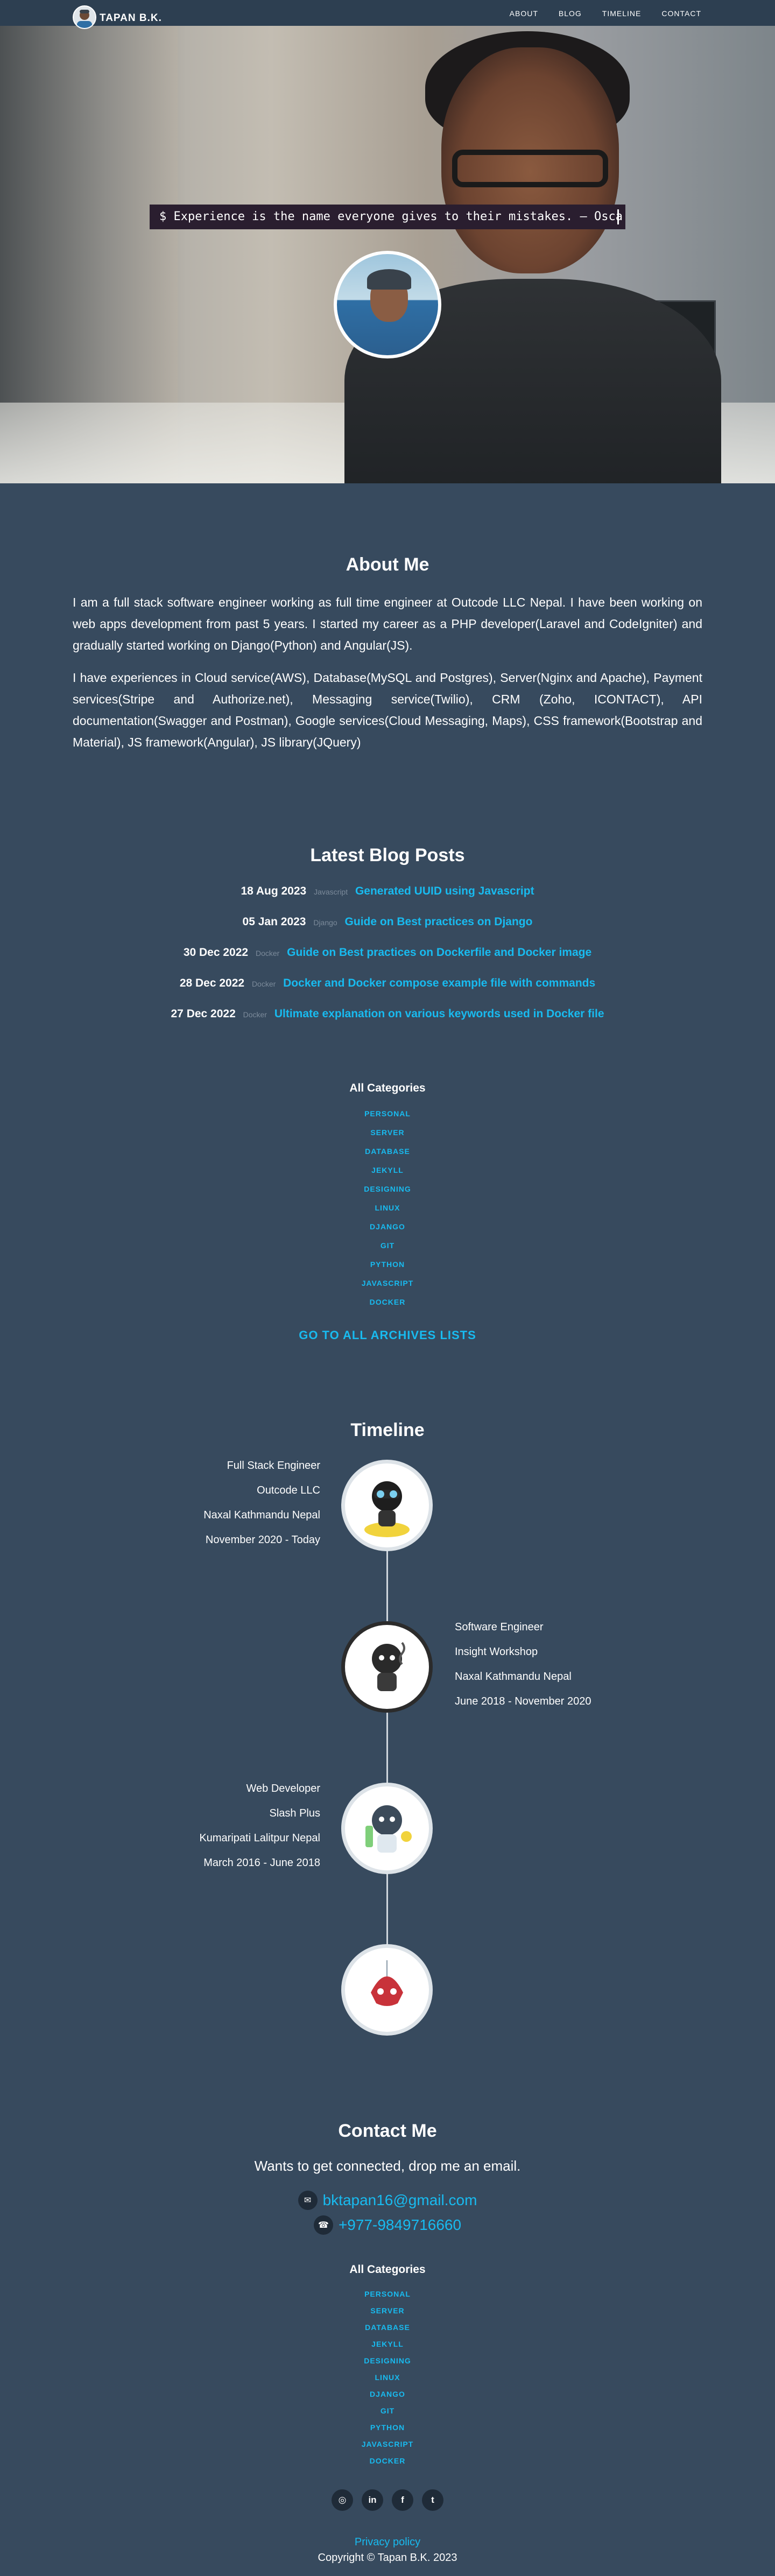  What do you see at coordinates (387, 2131) in the screenshot?
I see `contact-title: Contact Me` at bounding box center [387, 2131].